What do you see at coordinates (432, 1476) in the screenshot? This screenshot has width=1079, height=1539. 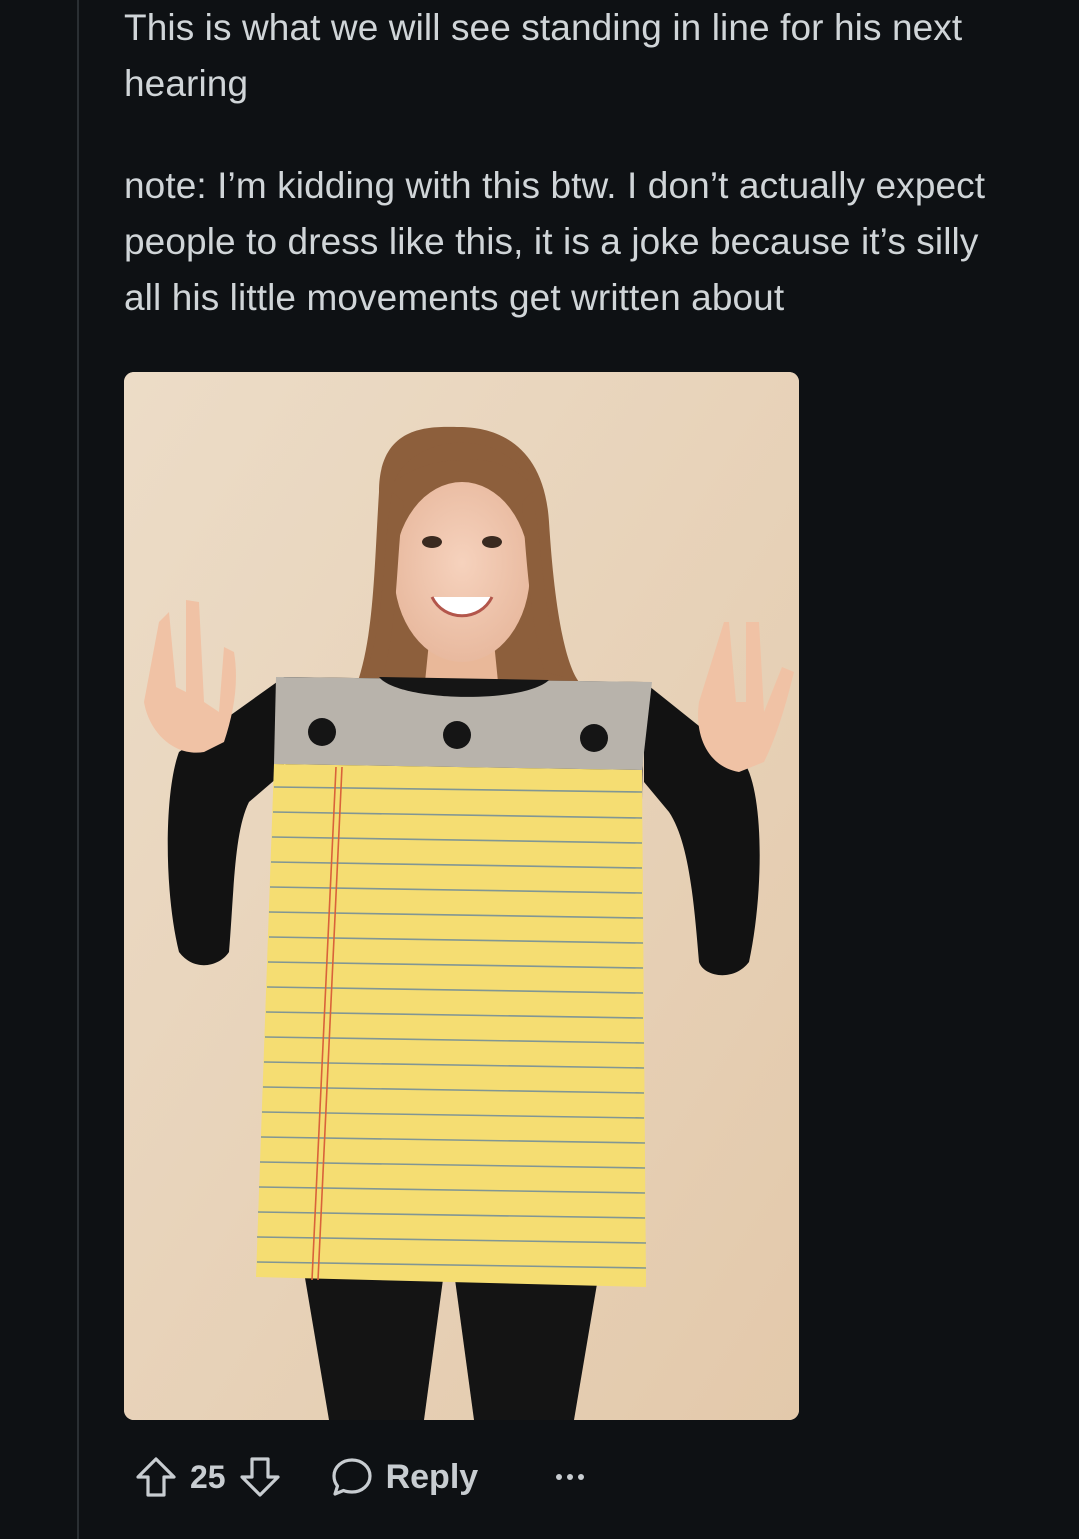 I see `reply-label: Reply` at bounding box center [432, 1476].